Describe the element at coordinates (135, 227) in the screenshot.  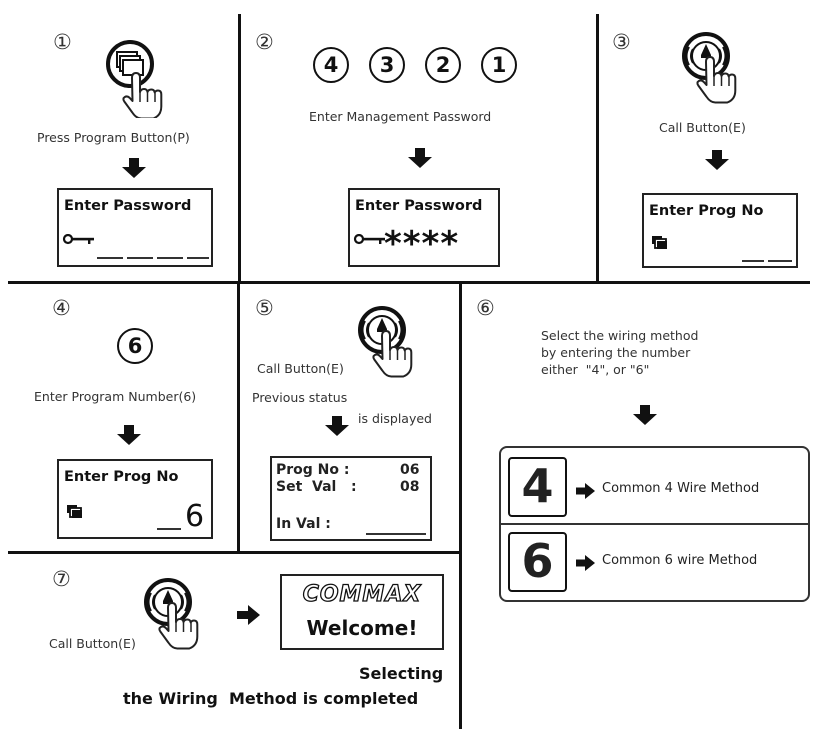
I see `lcd-display: Enter Password` at that location.